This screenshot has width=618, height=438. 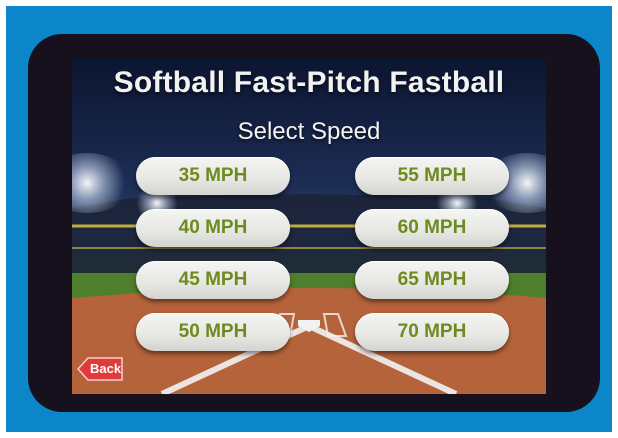 What do you see at coordinates (309, 131) in the screenshot?
I see `page-subtitle: Select Speed` at bounding box center [309, 131].